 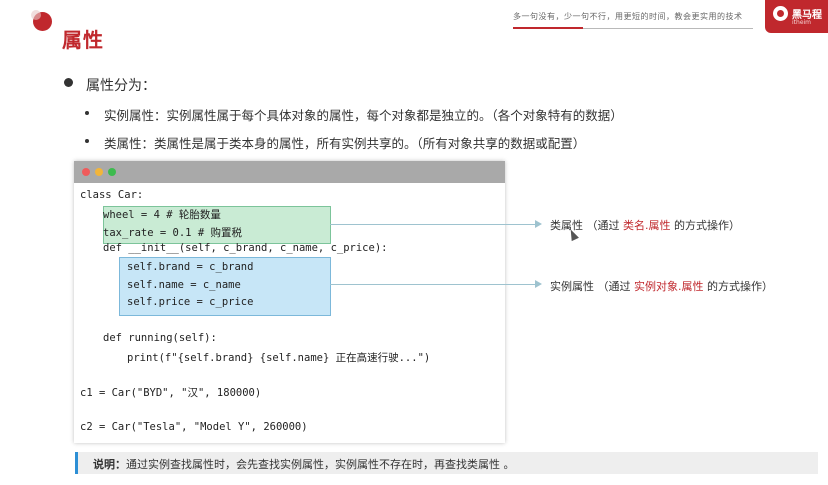 What do you see at coordinates (320, 464) in the screenshot?
I see `note-text: 通过实例查找属性时，会先查找实例属性，实例属性不存在时，再查找类属性 。` at bounding box center [320, 464].